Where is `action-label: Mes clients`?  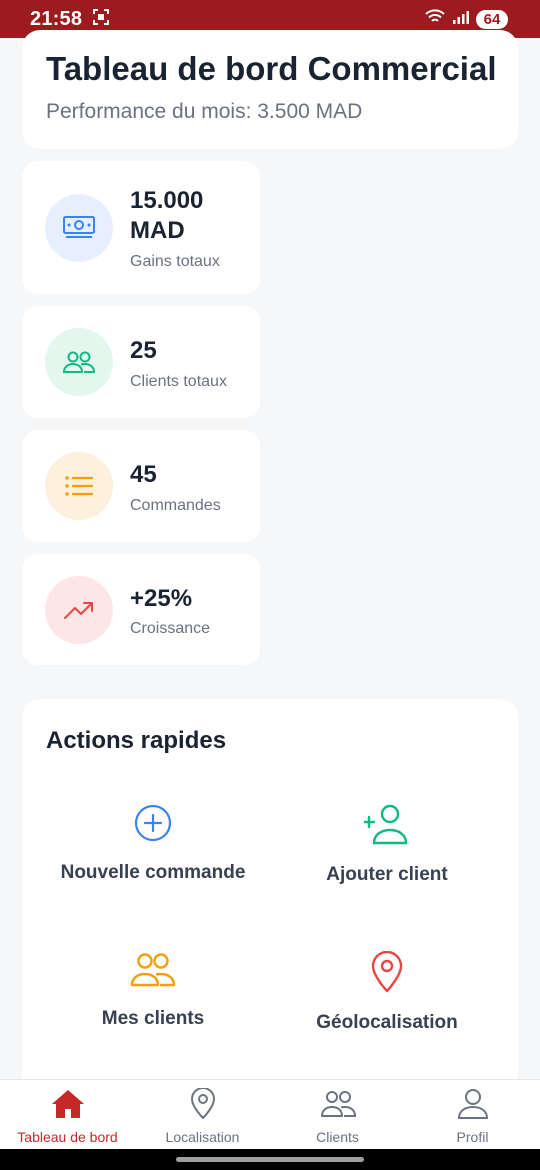 action-label: Mes clients is located at coordinates (153, 1018).